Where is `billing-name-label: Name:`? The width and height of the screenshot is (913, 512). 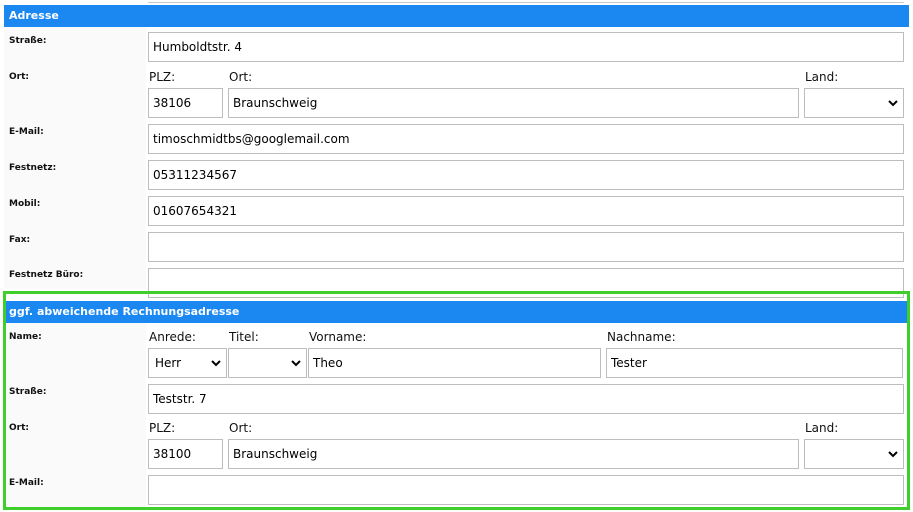 billing-name-label: Name: is located at coordinates (25, 337).